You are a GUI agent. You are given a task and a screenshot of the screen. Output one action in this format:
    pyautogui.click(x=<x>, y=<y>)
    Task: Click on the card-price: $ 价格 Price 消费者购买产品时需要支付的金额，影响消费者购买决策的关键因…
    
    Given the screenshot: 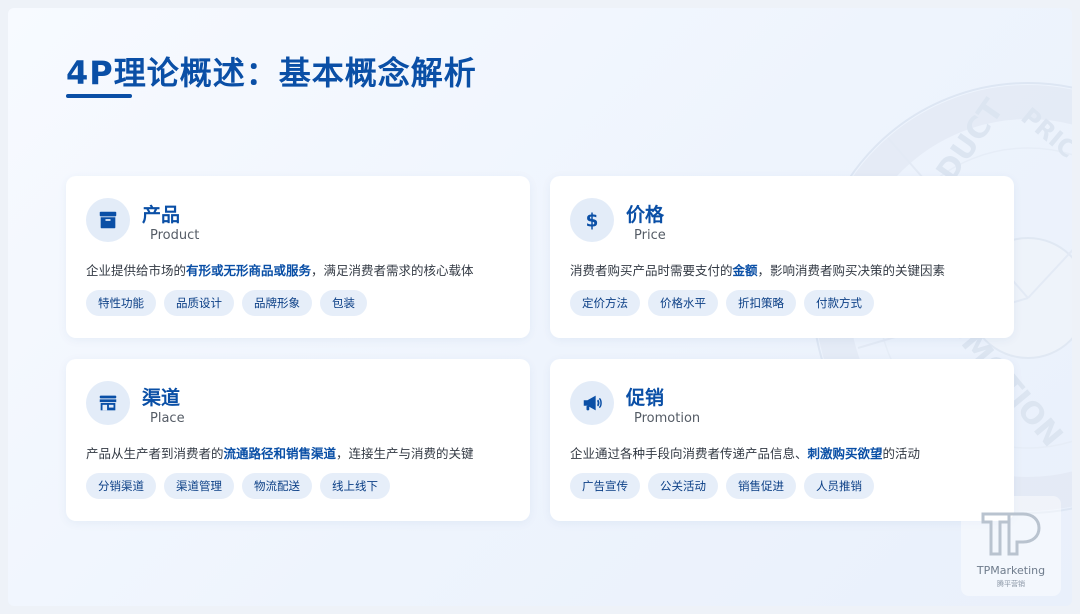 What is the action you would take?
    pyautogui.click(x=782, y=257)
    